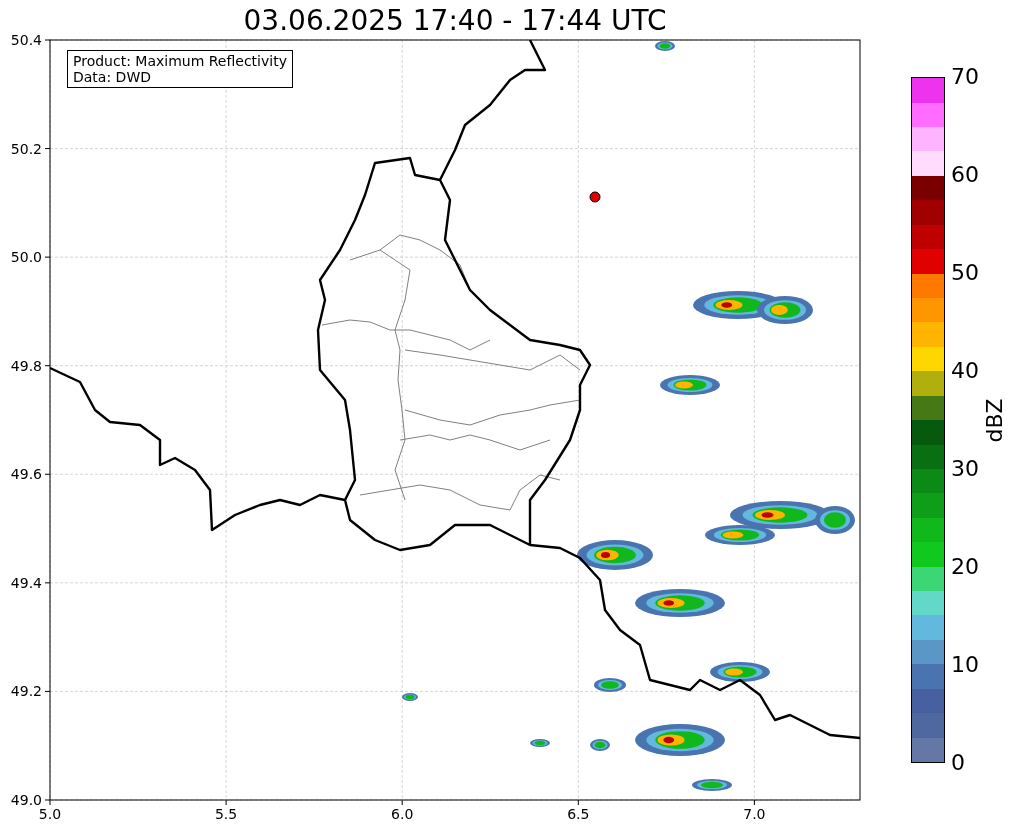 This screenshot has width=1023, height=834. What do you see at coordinates (226, 814) in the screenshot?
I see `x-tick-label: 5.5` at bounding box center [226, 814].